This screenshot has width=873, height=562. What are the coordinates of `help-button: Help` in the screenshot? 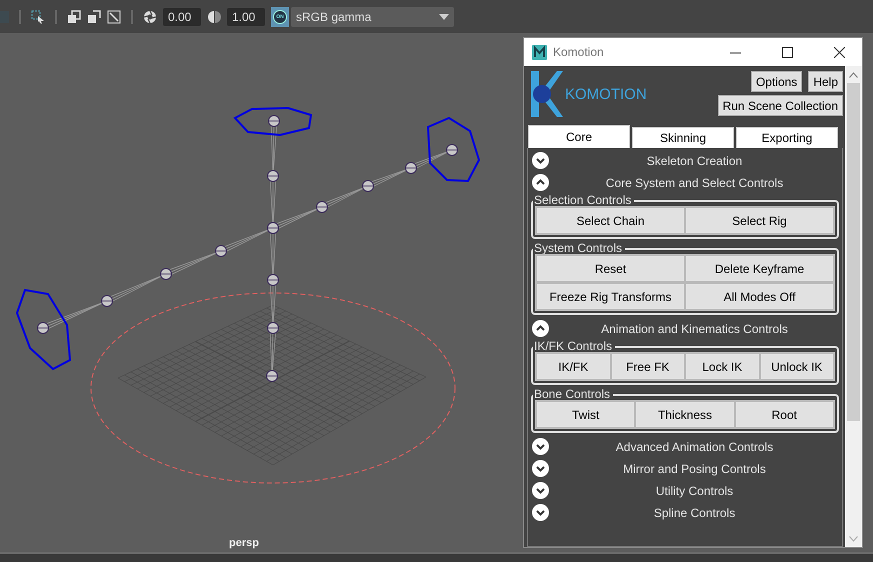 It's located at (825, 81).